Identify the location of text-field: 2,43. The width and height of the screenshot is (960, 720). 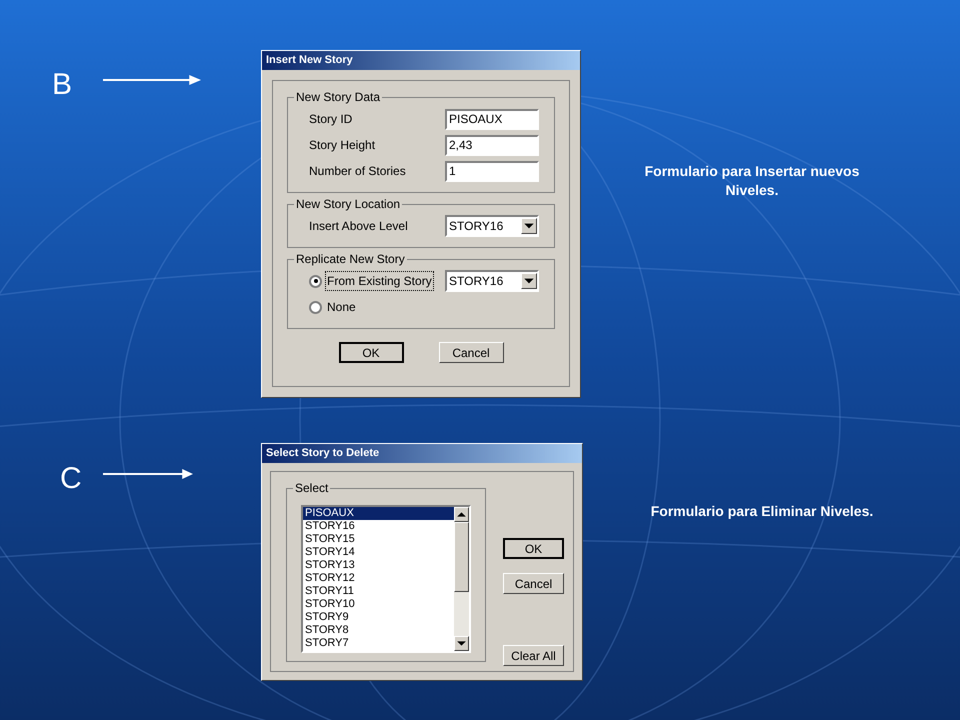
(492, 145).